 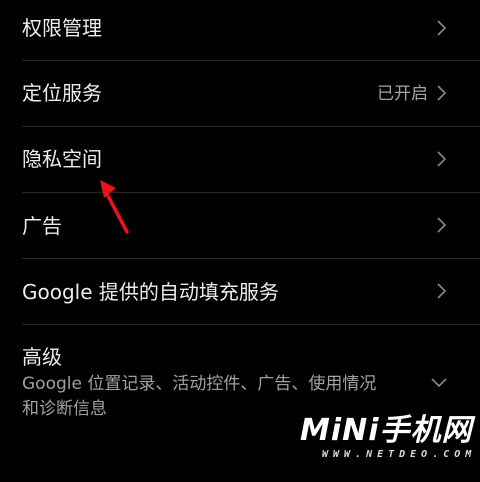 I want to click on watermark-logo: MiNi手机网 WWW.NETDEO.COM, so click(x=388, y=437).